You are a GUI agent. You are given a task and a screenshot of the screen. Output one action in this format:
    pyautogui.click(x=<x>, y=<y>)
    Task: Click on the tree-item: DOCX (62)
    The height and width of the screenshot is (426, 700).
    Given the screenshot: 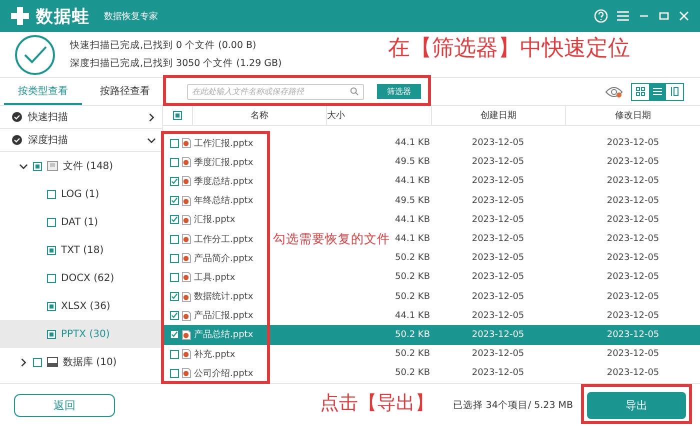 What is the action you would take?
    pyautogui.click(x=81, y=278)
    